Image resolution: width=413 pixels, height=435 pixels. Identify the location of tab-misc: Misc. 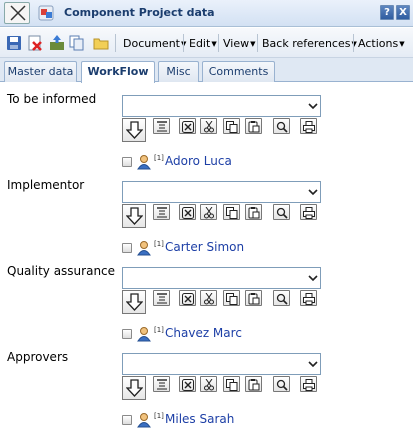
(178, 71).